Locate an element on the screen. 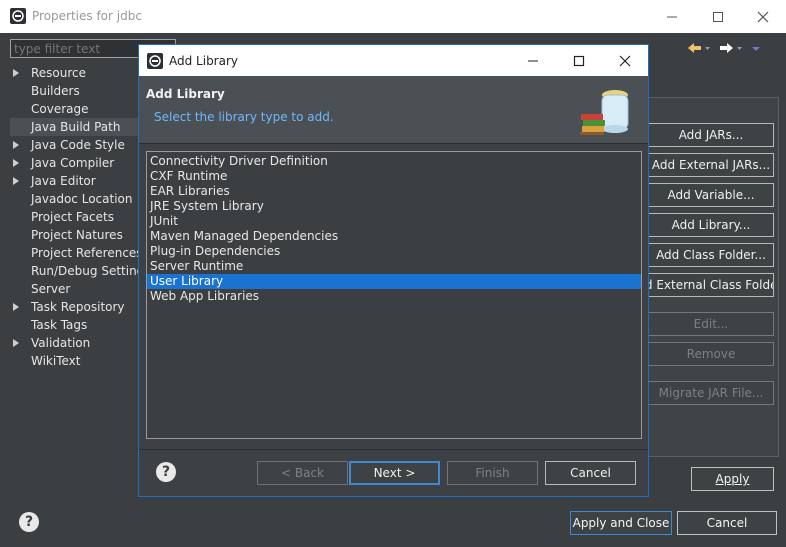 The width and height of the screenshot is (786, 547). library-list-item: Server Runtime is located at coordinates (394, 266).